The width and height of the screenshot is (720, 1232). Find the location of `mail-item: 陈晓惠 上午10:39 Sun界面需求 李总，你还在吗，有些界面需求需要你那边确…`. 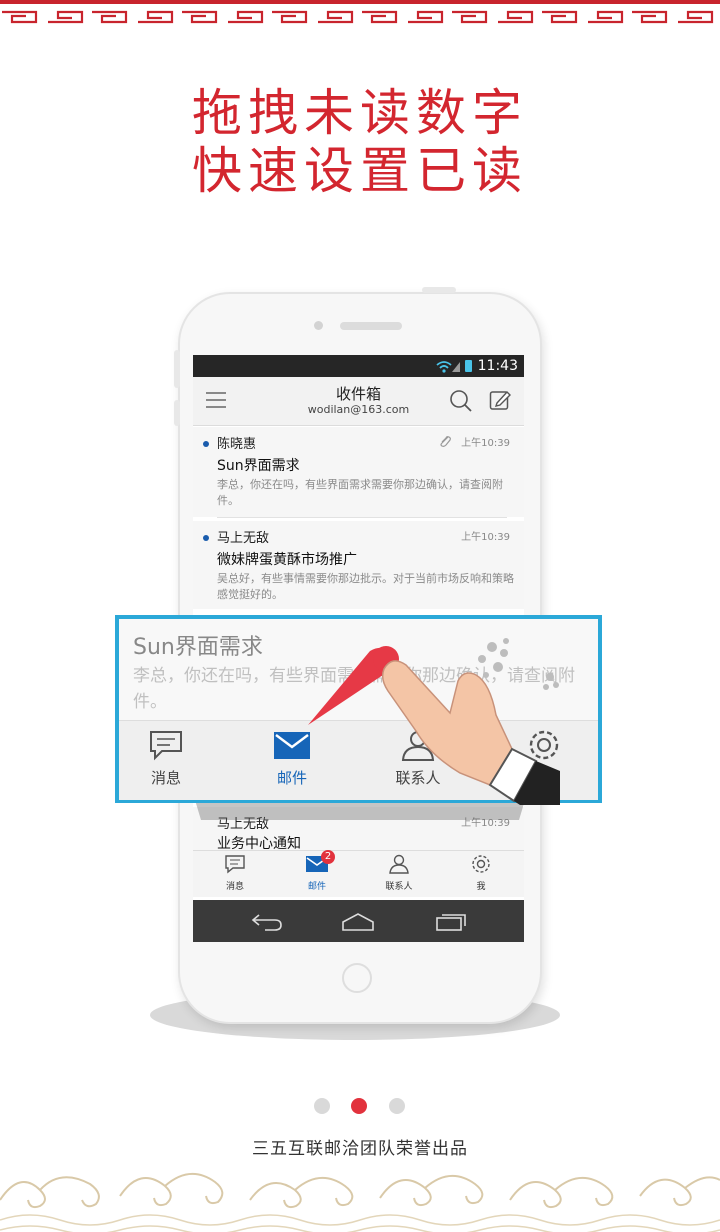

mail-item: 陈晓惠 上午10:39 Sun界面需求 李总，你还在吗，有些界面需求需要你那边确… is located at coordinates (358, 472).